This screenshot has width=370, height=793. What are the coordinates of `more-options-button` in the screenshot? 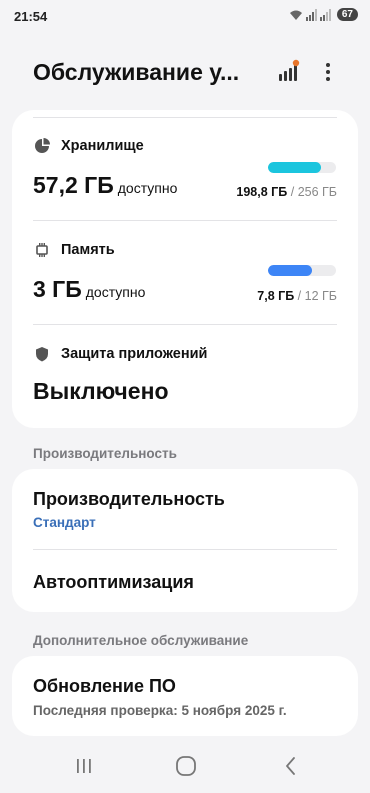 It's located at (328, 72).